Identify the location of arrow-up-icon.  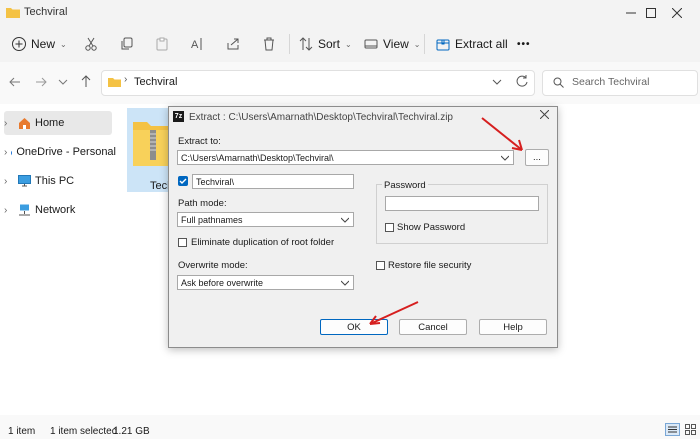
(86, 81).